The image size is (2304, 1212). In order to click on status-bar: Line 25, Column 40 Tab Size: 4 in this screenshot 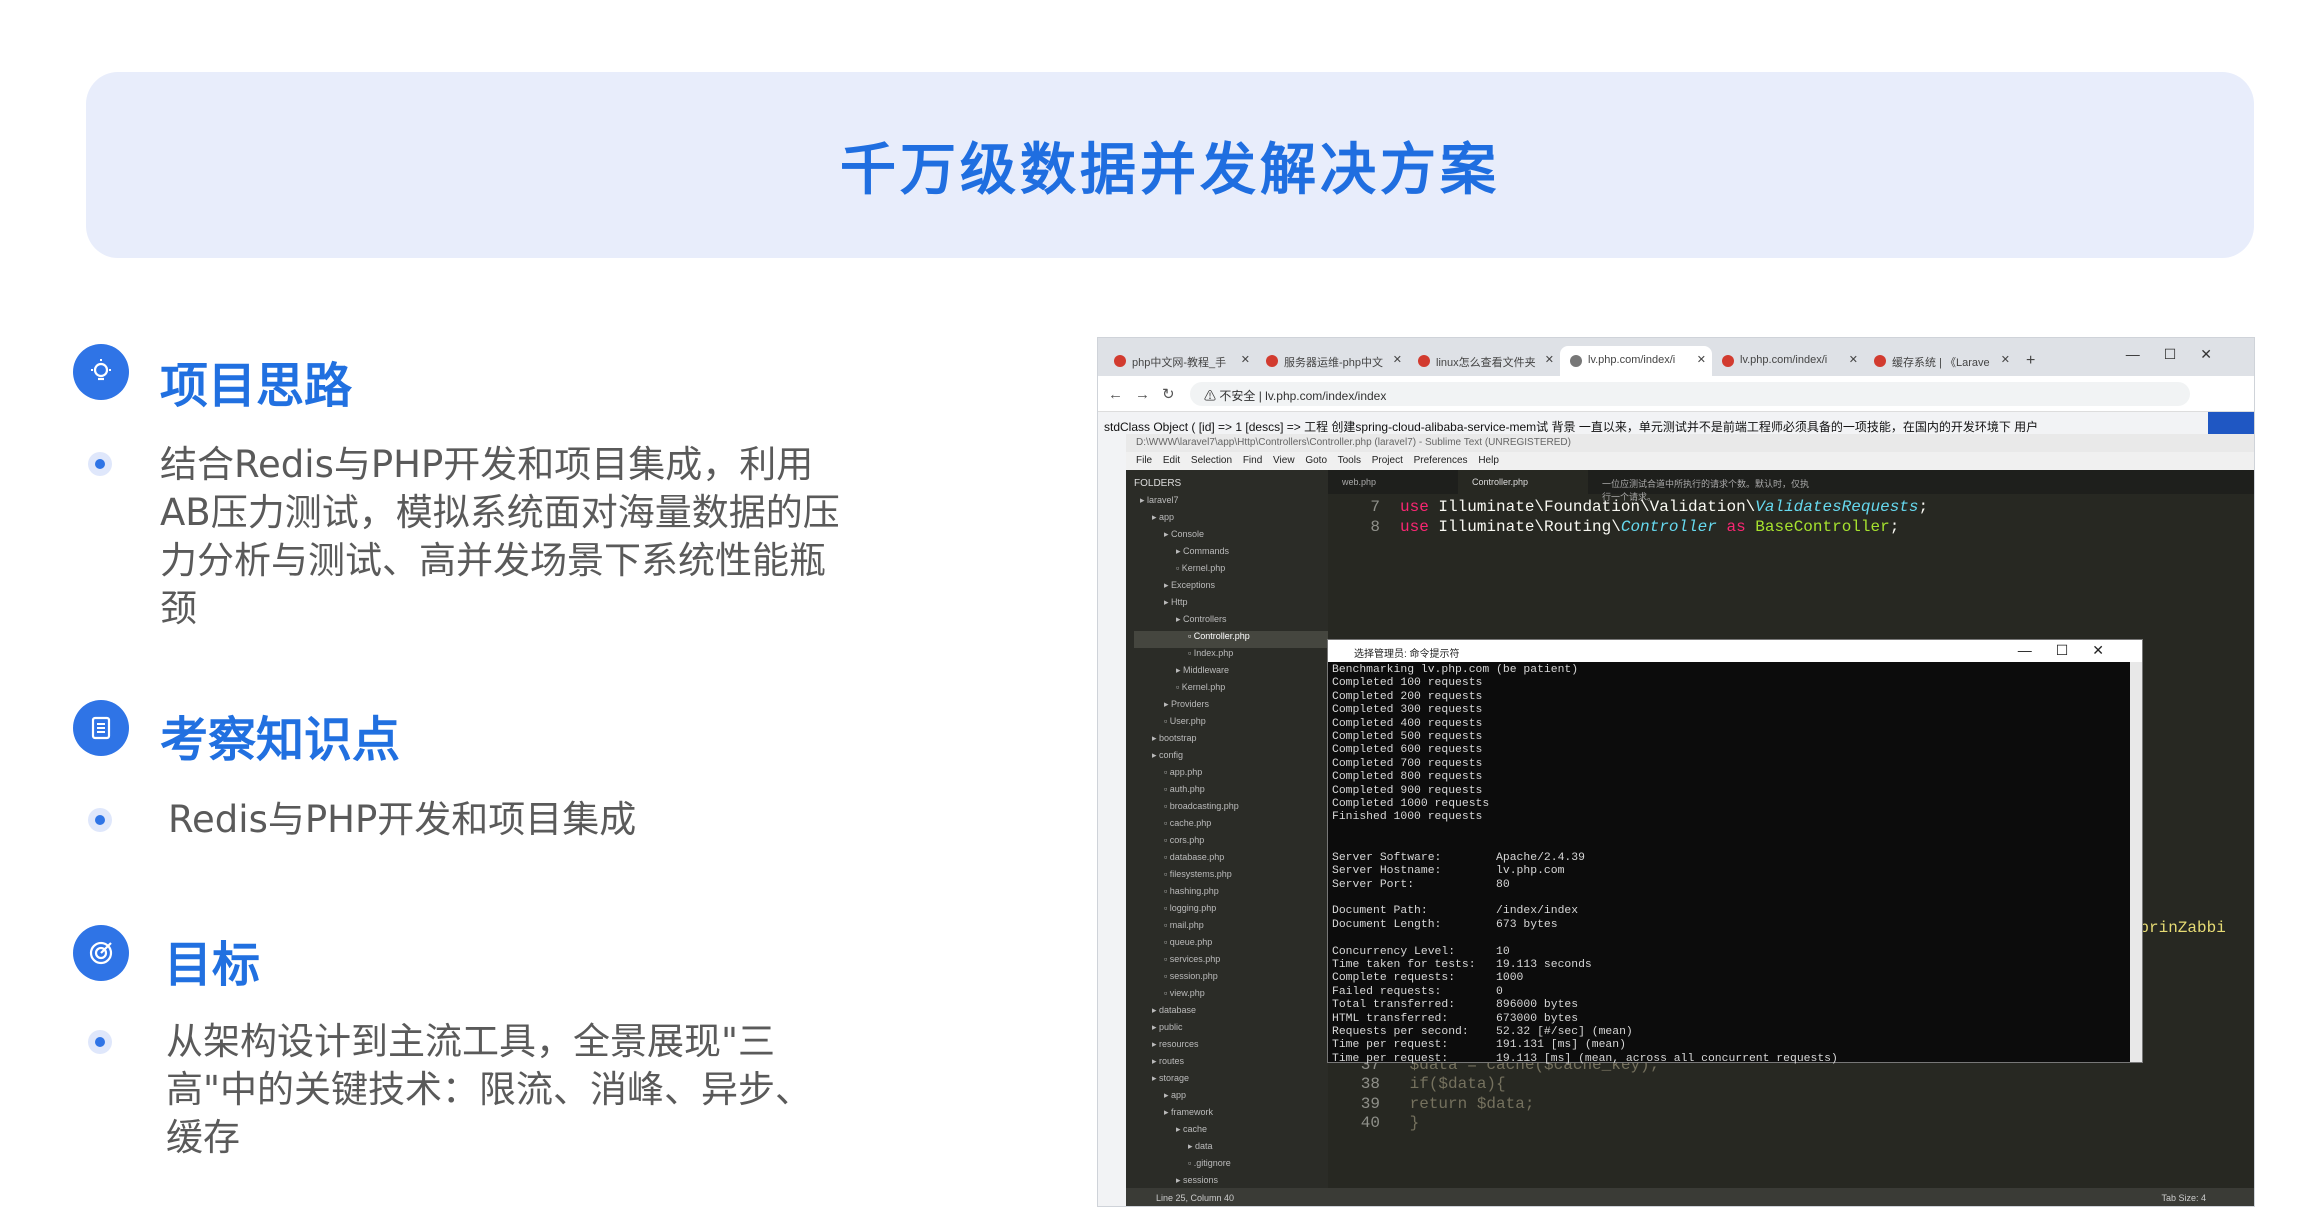, I will do `click(1690, 1197)`.